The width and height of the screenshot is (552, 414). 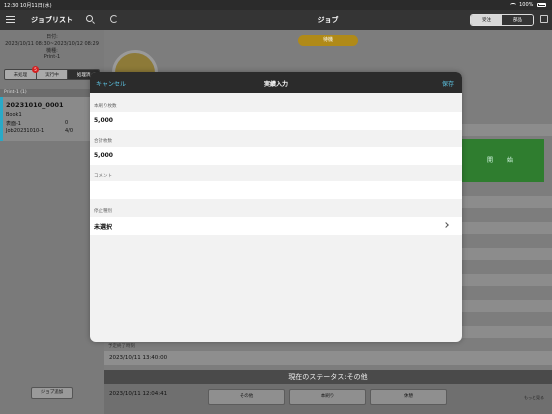 I want to click on info-machine-label: 機種:, so click(x=52, y=50).